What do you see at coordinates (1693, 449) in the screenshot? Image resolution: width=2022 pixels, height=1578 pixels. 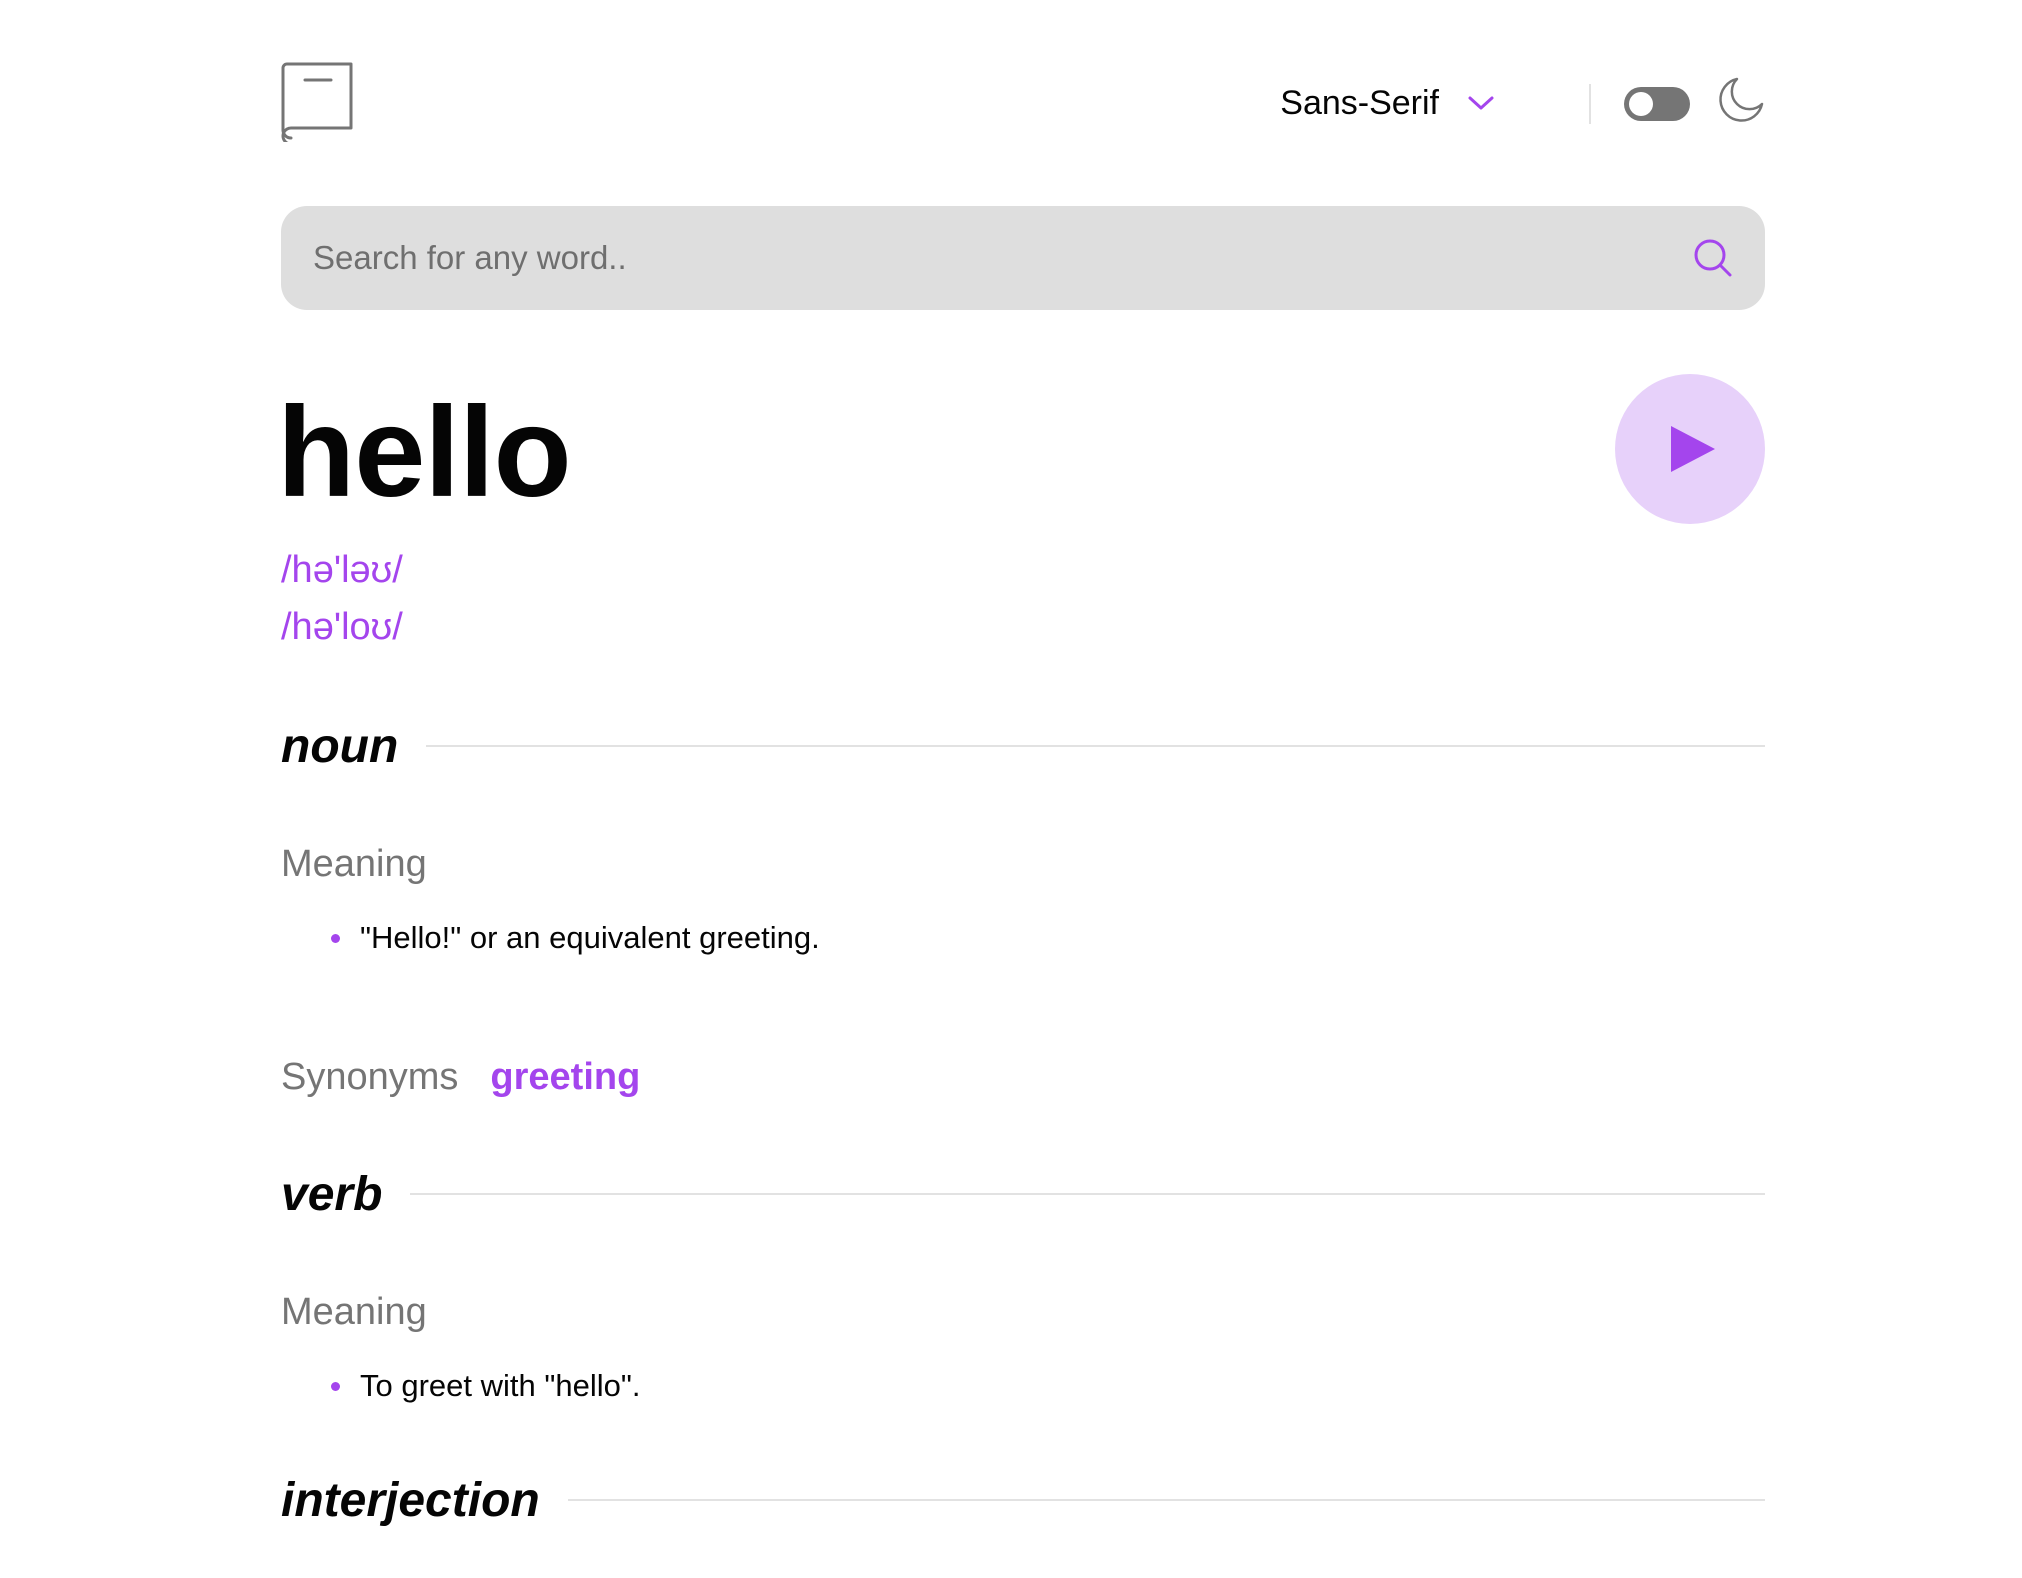 I see `play-icon` at bounding box center [1693, 449].